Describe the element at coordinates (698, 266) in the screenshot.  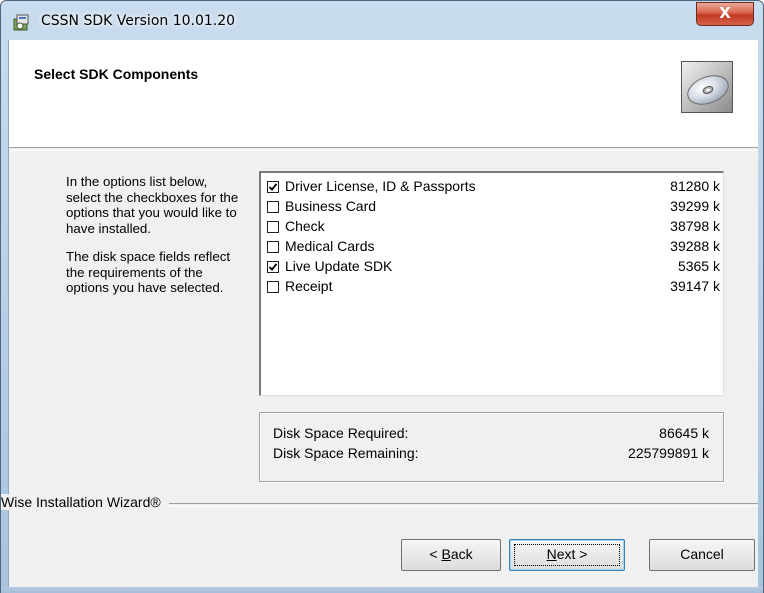
I see `option-size: 5365 k` at that location.